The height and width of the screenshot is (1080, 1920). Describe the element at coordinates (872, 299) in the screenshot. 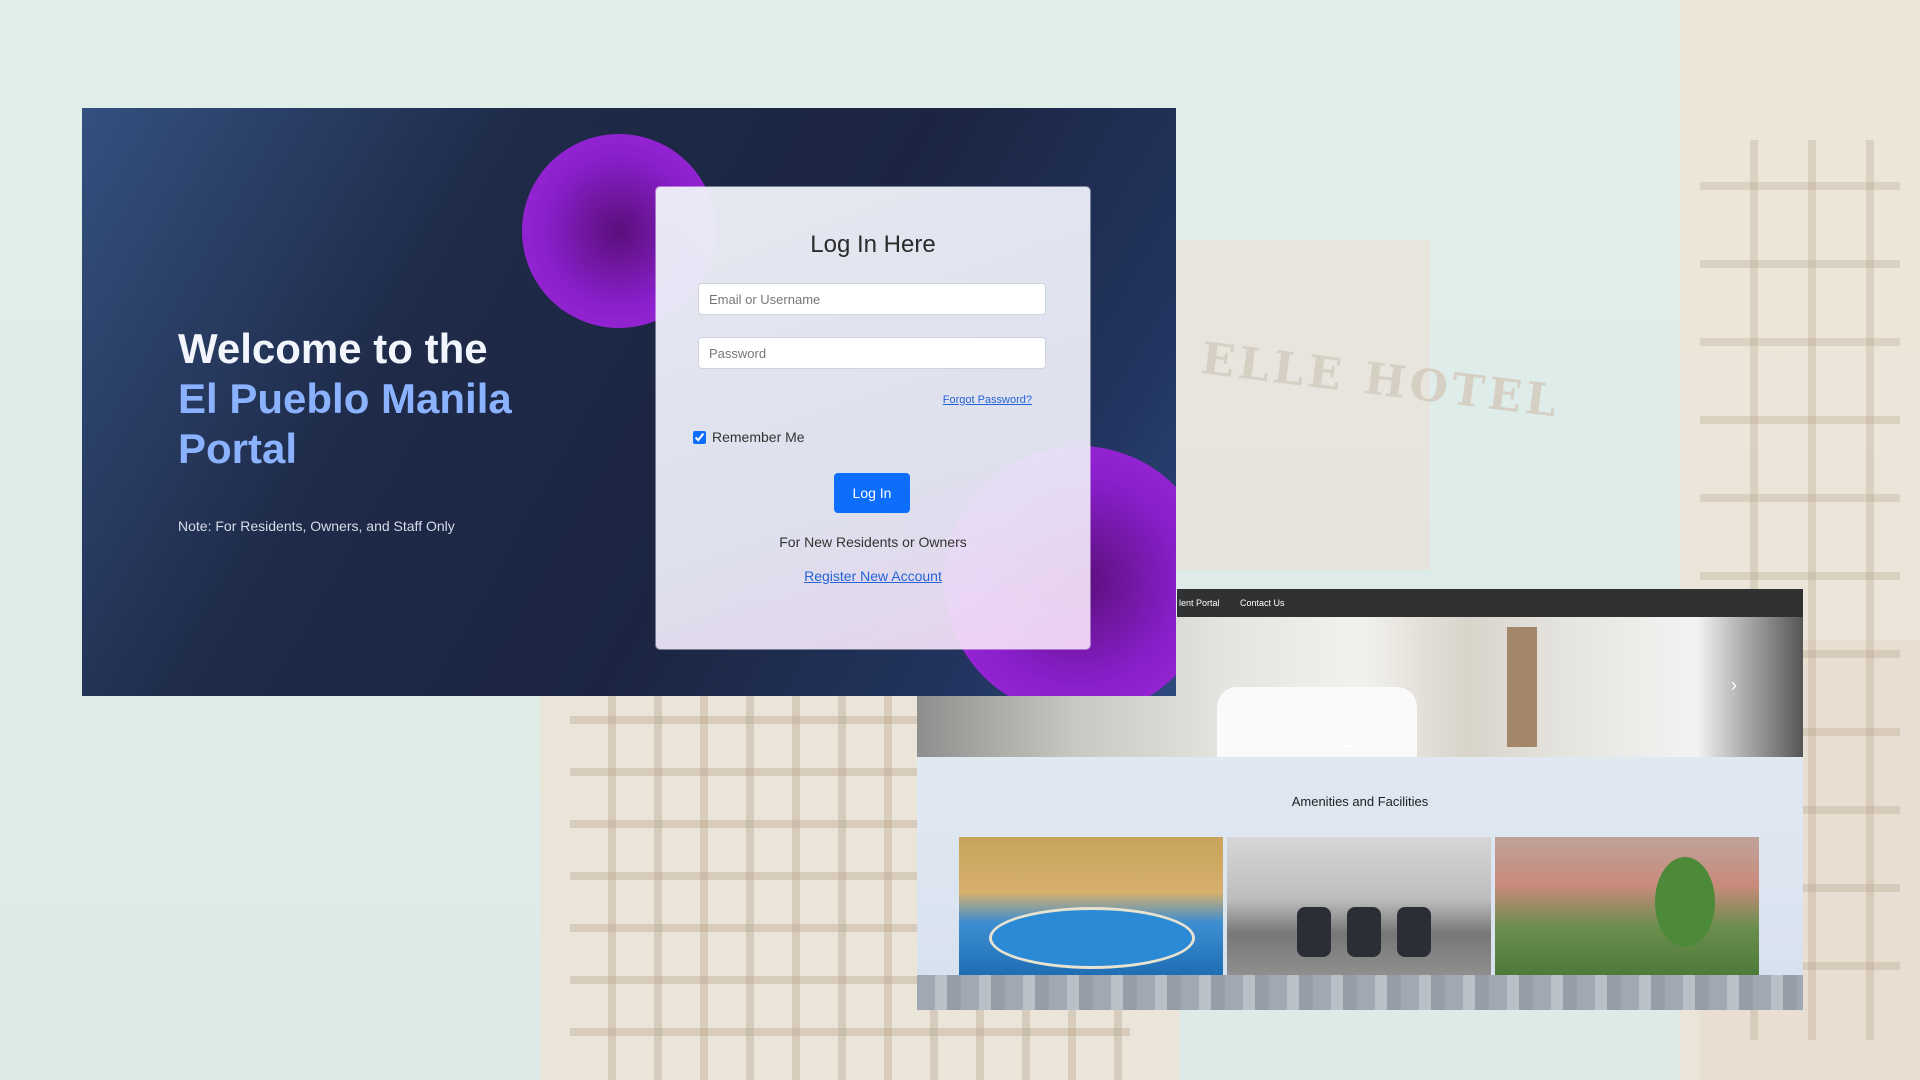

I see `username-input` at that location.